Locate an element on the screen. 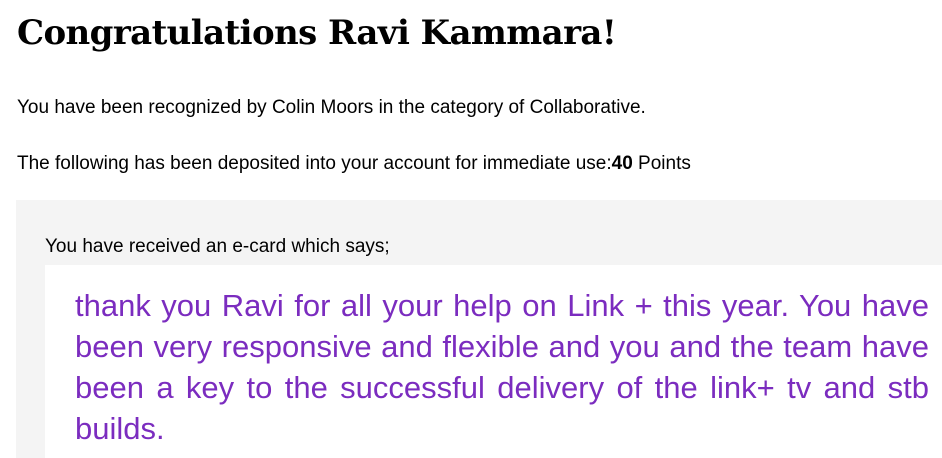 This screenshot has width=942, height=458. page-title: Congratulations Ravi Kammara! is located at coordinates (317, 33).